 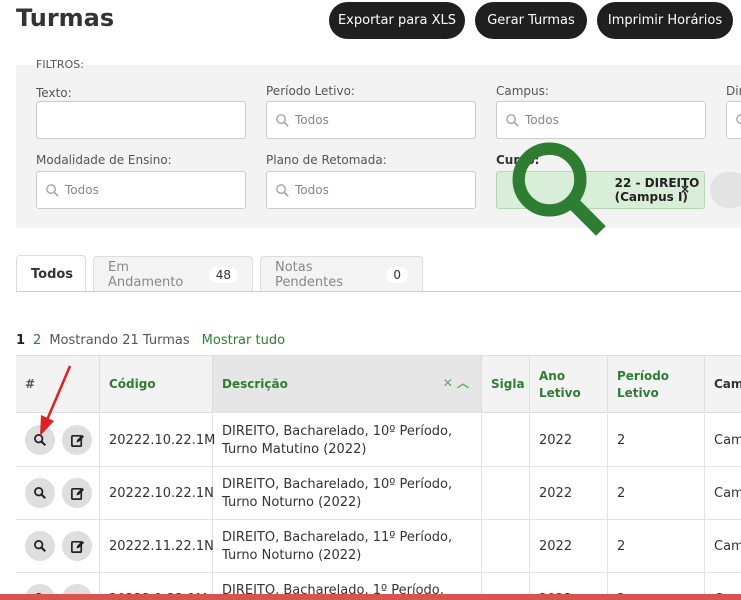 I want to click on tab-todos-label: Todos, so click(x=52, y=274).